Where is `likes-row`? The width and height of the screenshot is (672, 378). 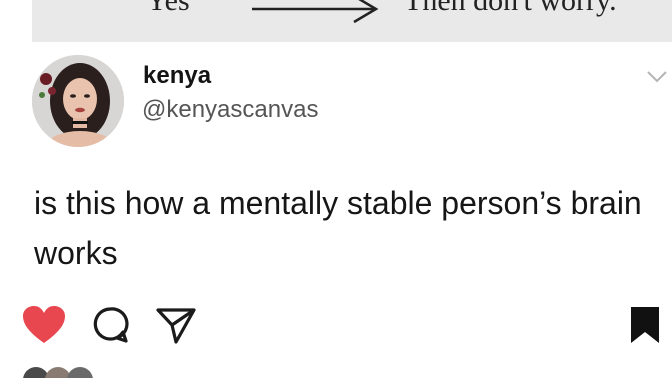 likes-row is located at coordinates (342, 372).